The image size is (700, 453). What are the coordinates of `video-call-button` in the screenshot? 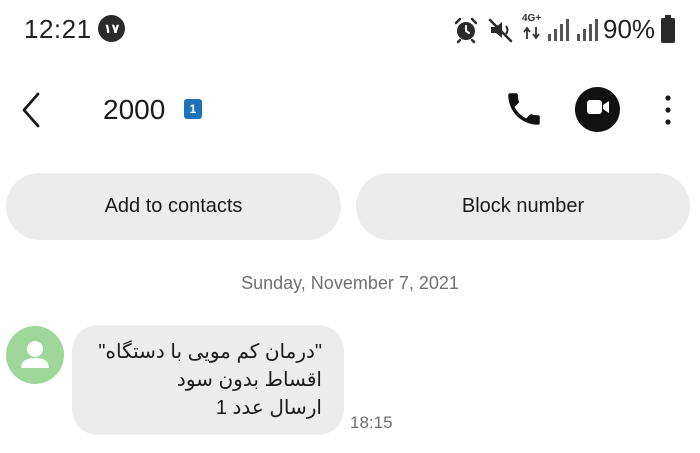 It's located at (597, 109).